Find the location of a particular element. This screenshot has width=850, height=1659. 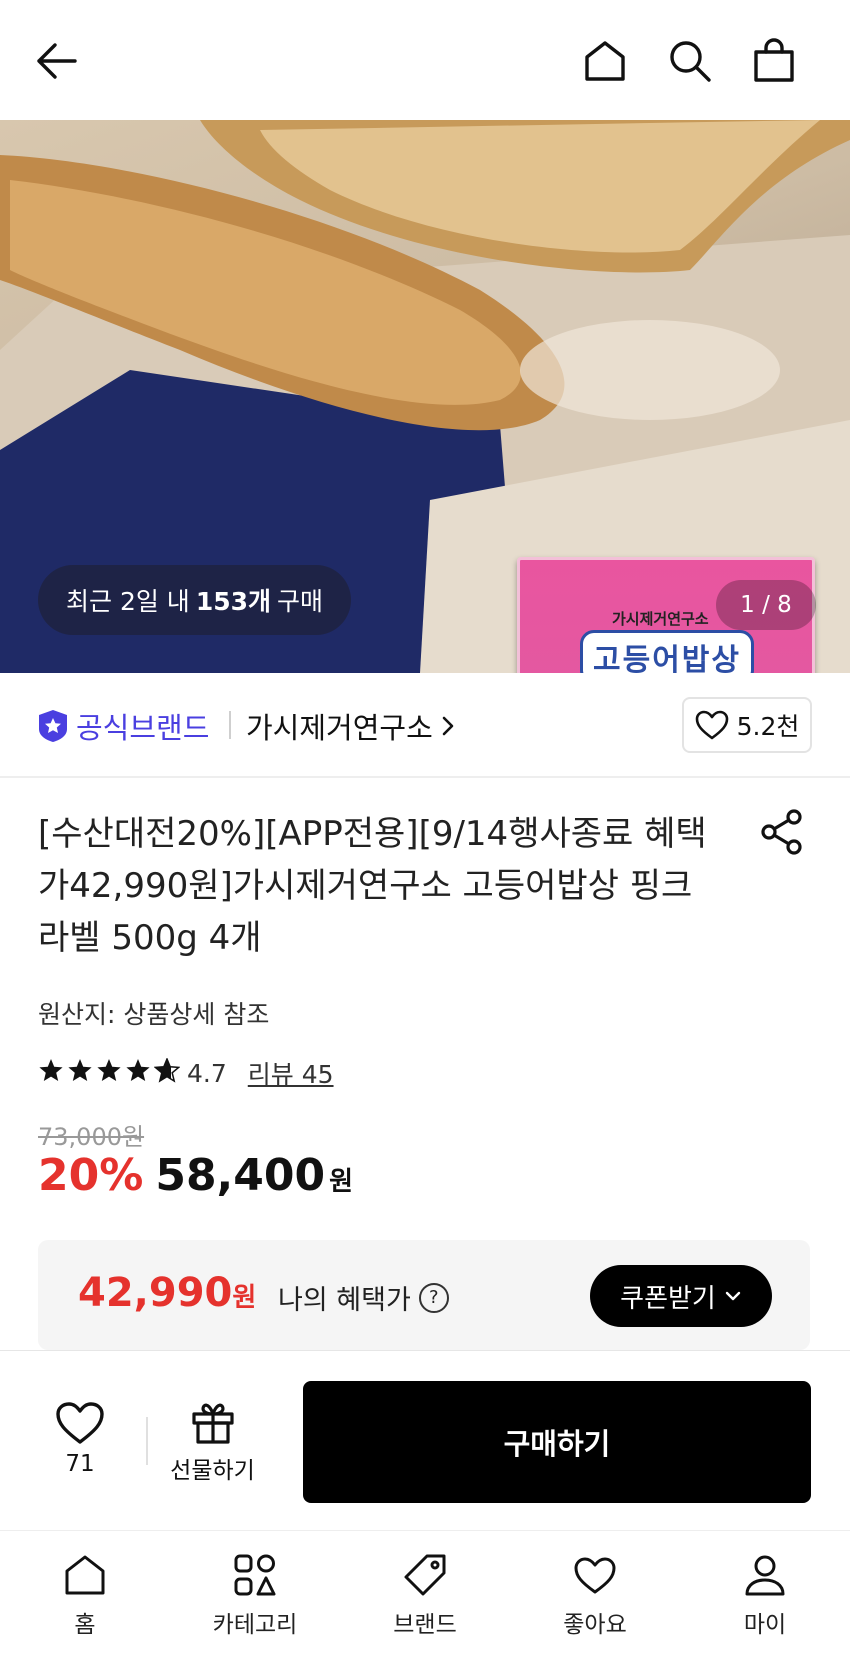

package-name: 고등어밥상 is located at coordinates (667, 651).